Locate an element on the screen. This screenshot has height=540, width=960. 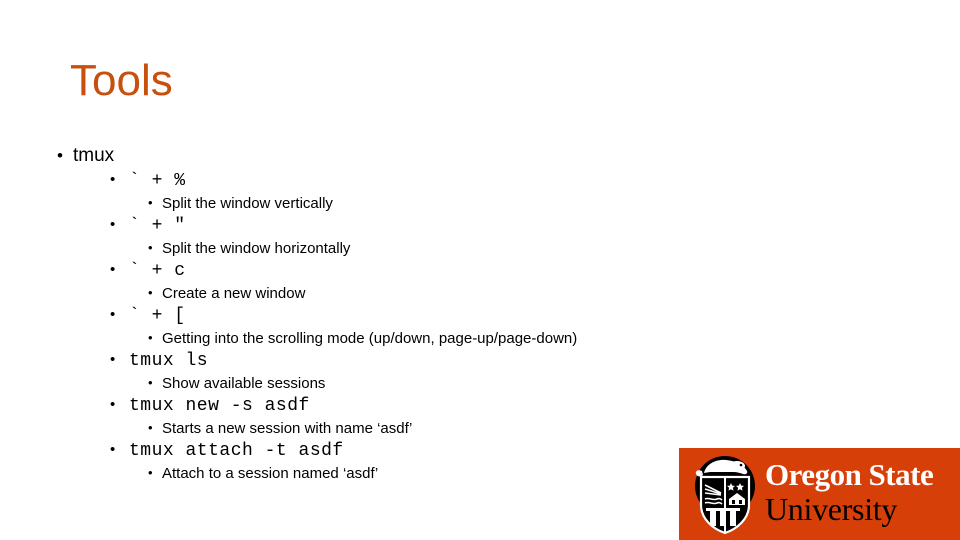
outline-item-text: Attach to a session named ‘asdf’ is located at coordinates (270, 473).